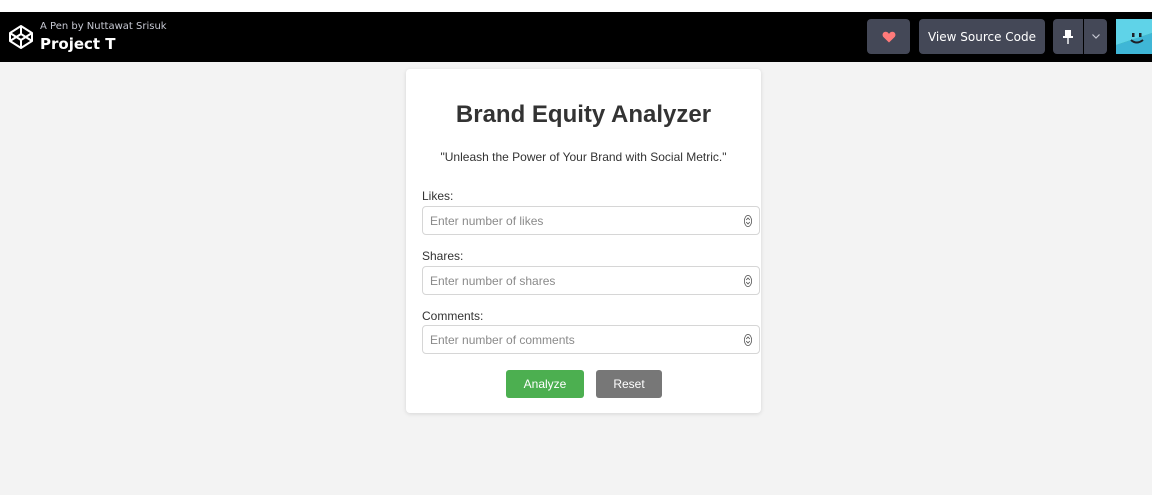  What do you see at coordinates (982, 36) in the screenshot?
I see `view-source-button: View Source Code` at bounding box center [982, 36].